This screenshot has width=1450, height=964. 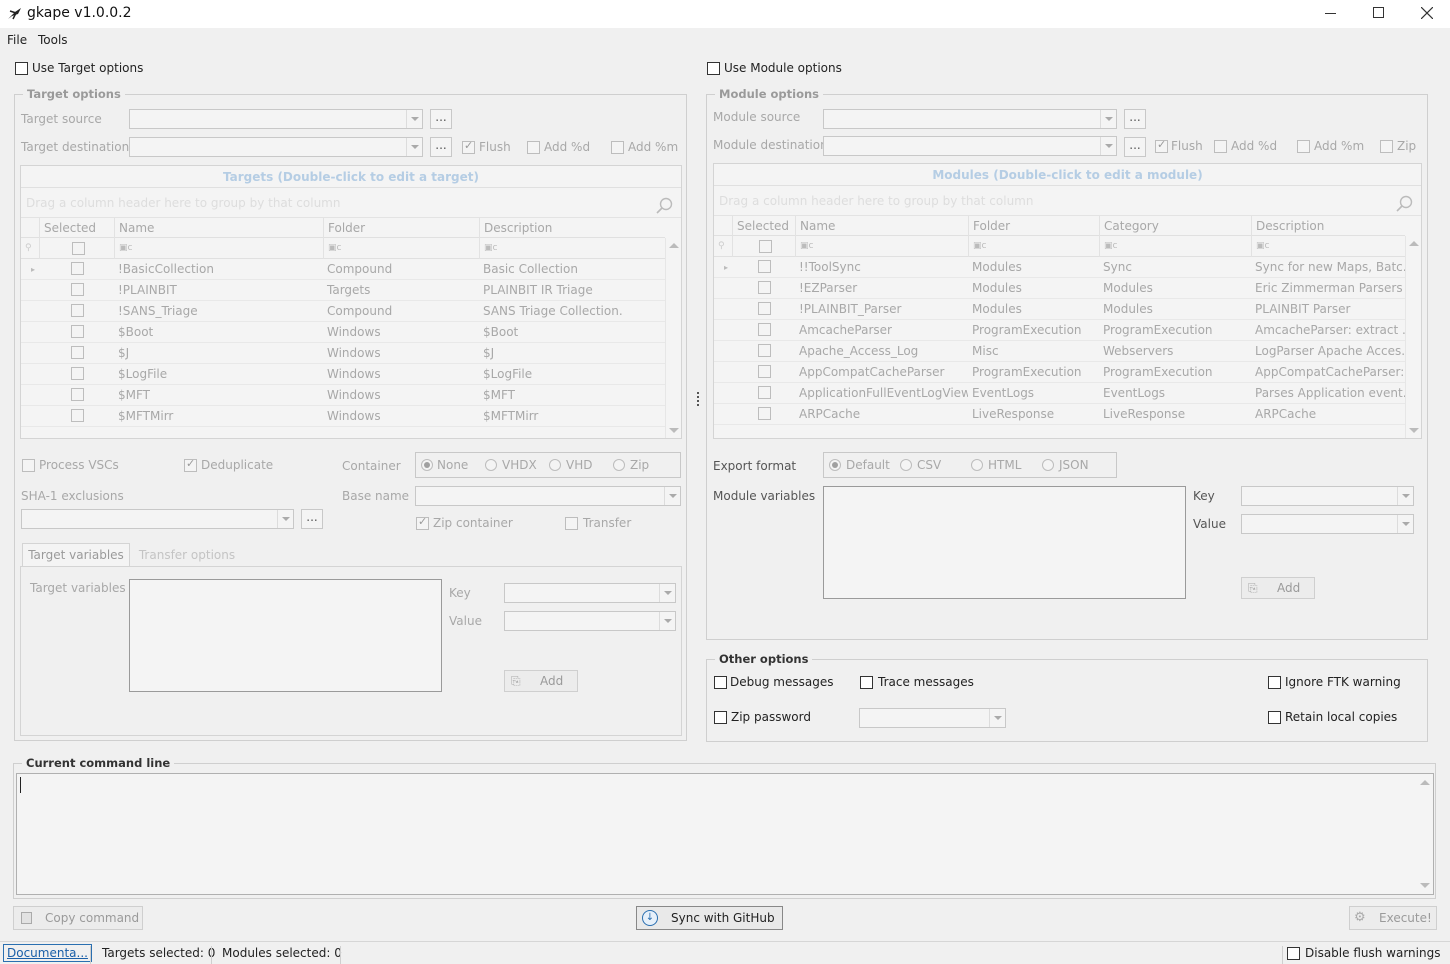 I want to click on target-value-combo, so click(x=590, y=621).